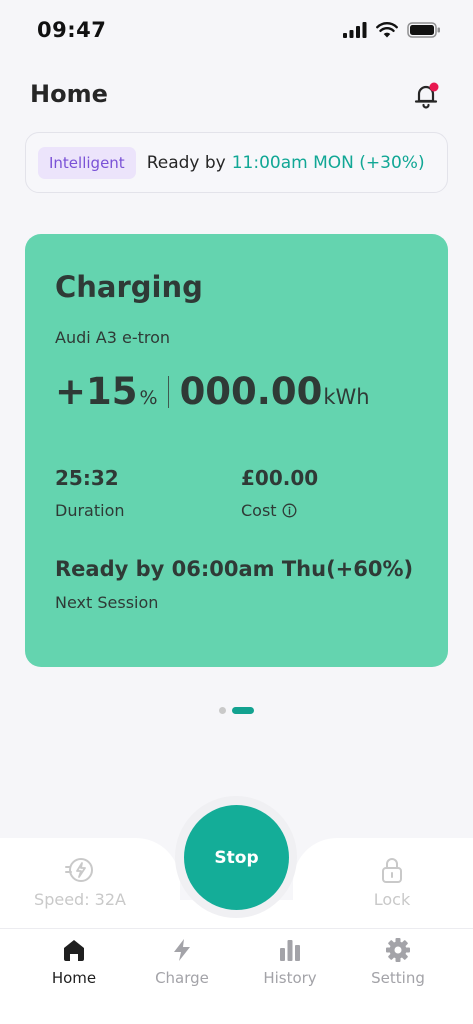 The image size is (473, 1024). Describe the element at coordinates (392, 899) in the screenshot. I see `lock-label: Lock` at that location.